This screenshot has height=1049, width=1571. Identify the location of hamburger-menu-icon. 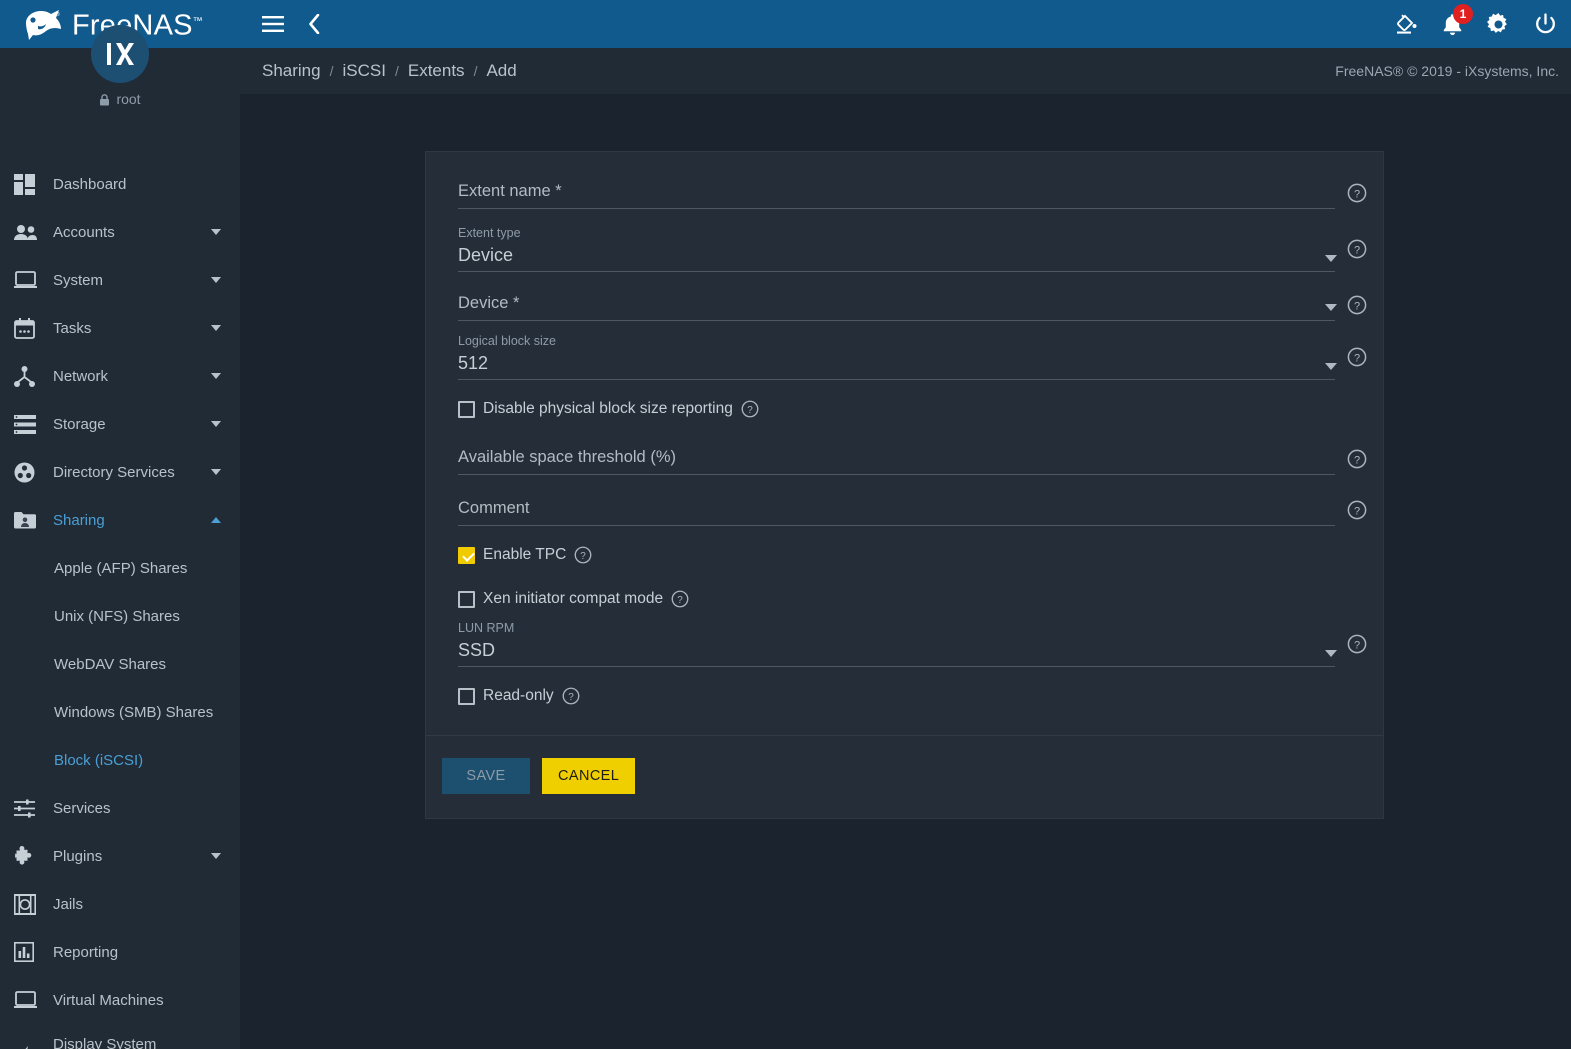
(273, 24).